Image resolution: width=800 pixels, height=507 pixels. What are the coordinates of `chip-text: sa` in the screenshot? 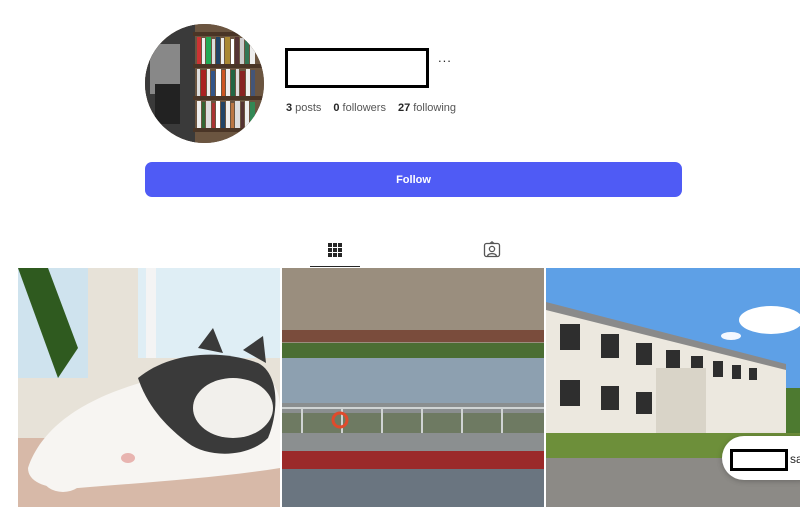 It's located at (795, 459).